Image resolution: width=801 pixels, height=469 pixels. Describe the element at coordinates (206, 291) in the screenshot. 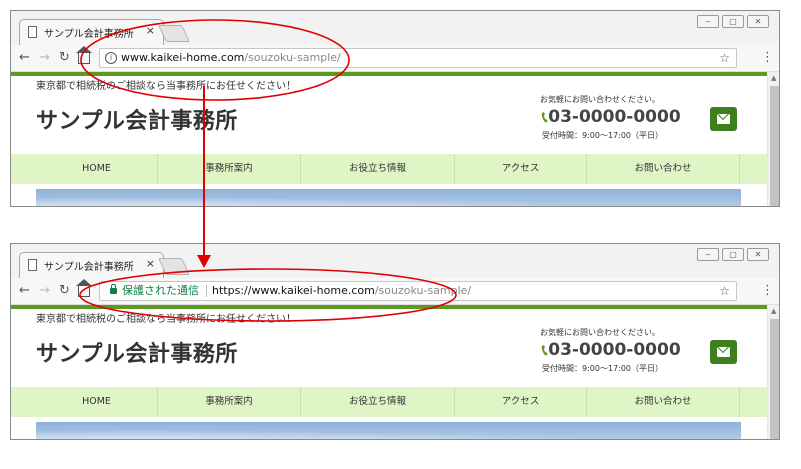

I see `divider` at that location.